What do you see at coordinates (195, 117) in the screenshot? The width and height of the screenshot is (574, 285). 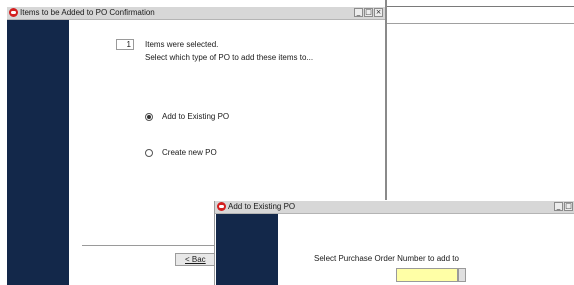 I see `add-existing-po-label: Add to Existing PO` at bounding box center [195, 117].